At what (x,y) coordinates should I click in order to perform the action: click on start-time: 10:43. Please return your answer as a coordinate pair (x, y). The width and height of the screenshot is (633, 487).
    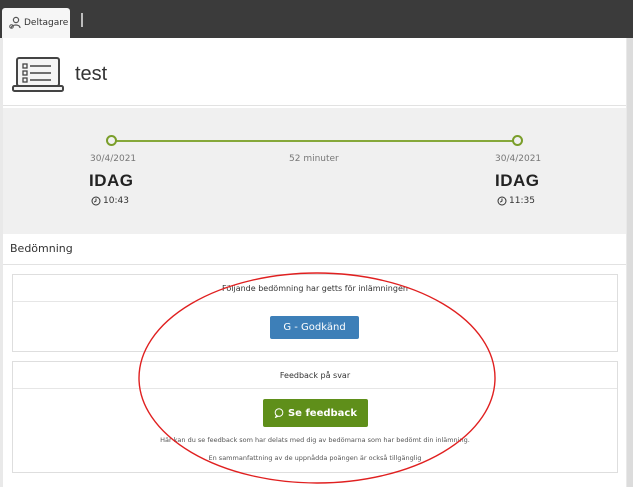
    Looking at the image, I should click on (110, 201).